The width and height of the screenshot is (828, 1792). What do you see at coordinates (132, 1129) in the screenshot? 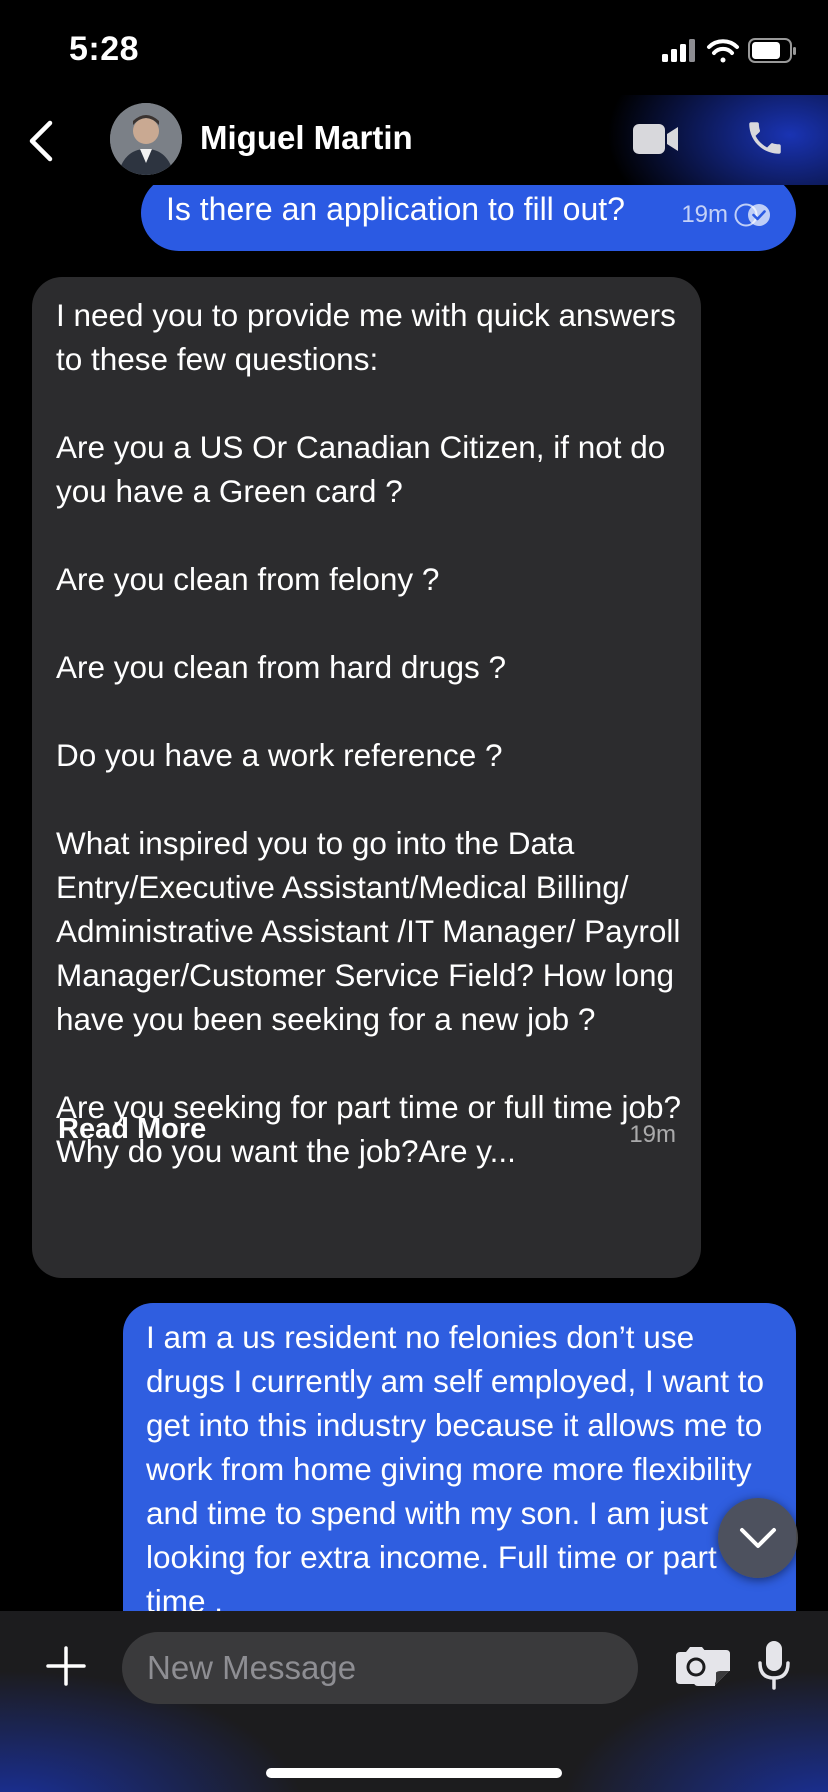
I see `read-more-link: Read More` at bounding box center [132, 1129].